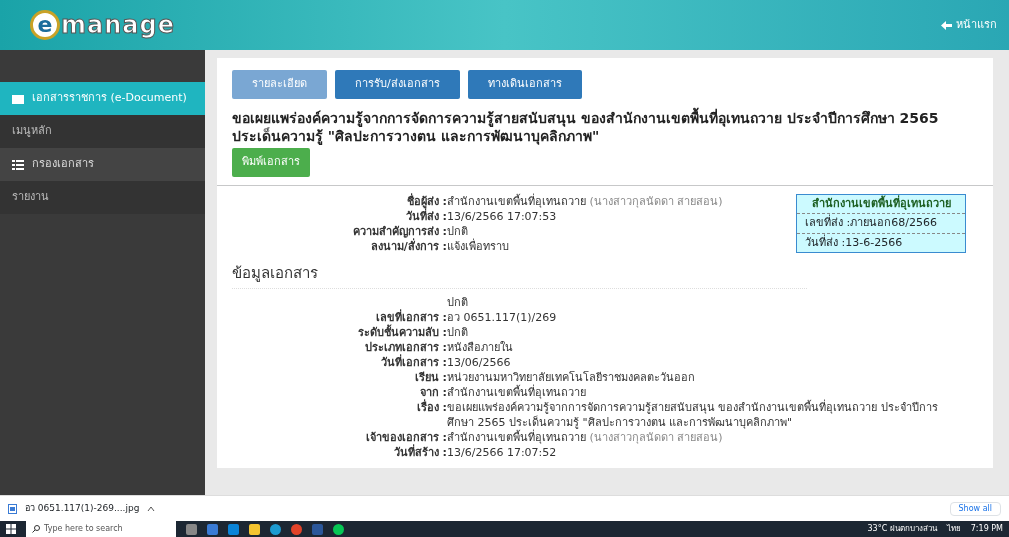  Describe the element at coordinates (902, 529) in the screenshot. I see `weather-text: 33°C ฝนตกบางส่วน` at that location.